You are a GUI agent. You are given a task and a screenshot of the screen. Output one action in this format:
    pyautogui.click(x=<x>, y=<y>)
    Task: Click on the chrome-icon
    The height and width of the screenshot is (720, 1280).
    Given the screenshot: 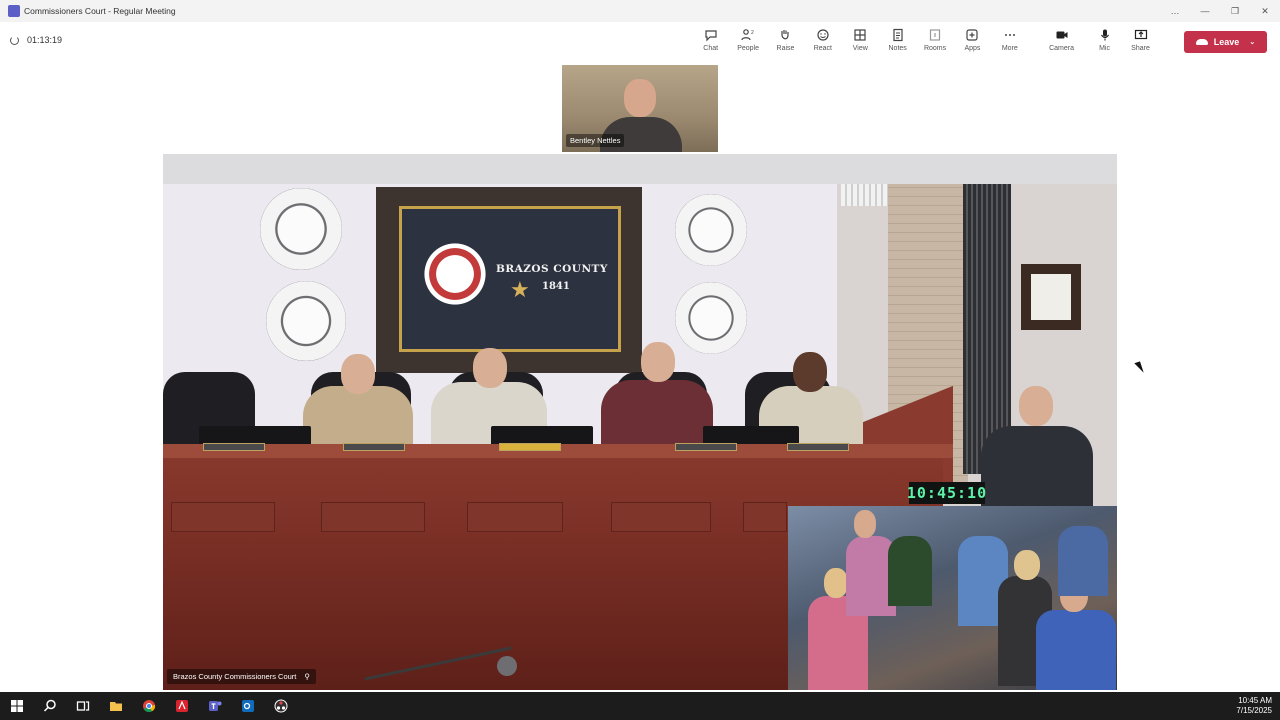 What is the action you would take?
    pyautogui.click(x=148, y=706)
    